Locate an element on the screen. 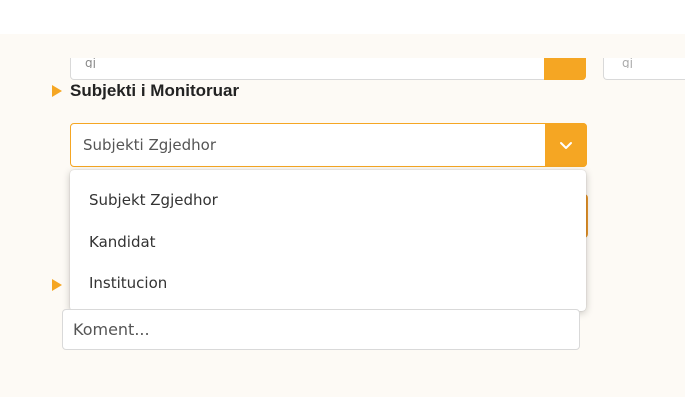  comment-input is located at coordinates (321, 329).